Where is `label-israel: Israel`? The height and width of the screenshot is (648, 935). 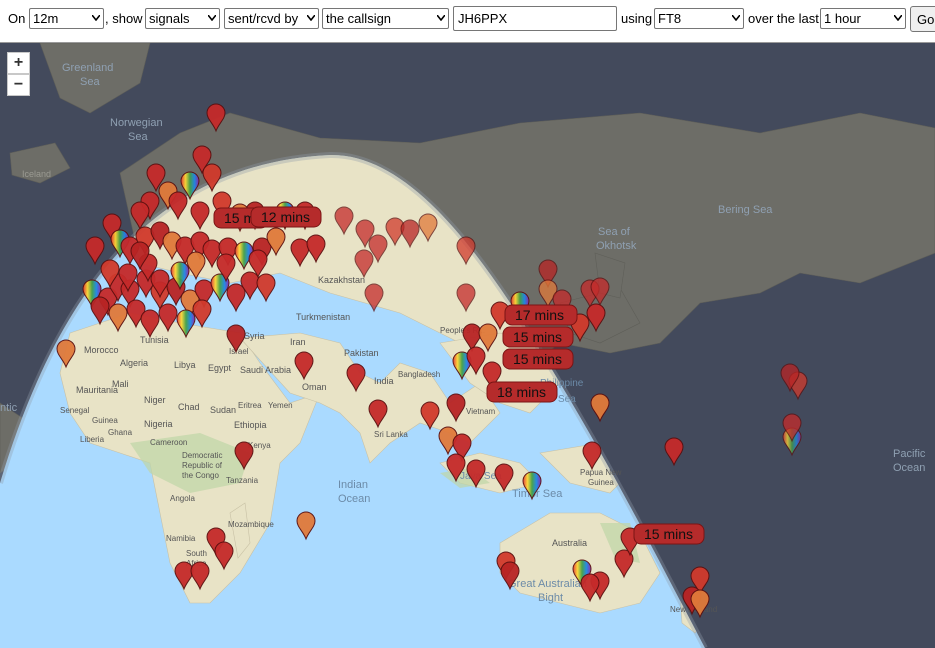
label-israel: Israel is located at coordinates (239, 351).